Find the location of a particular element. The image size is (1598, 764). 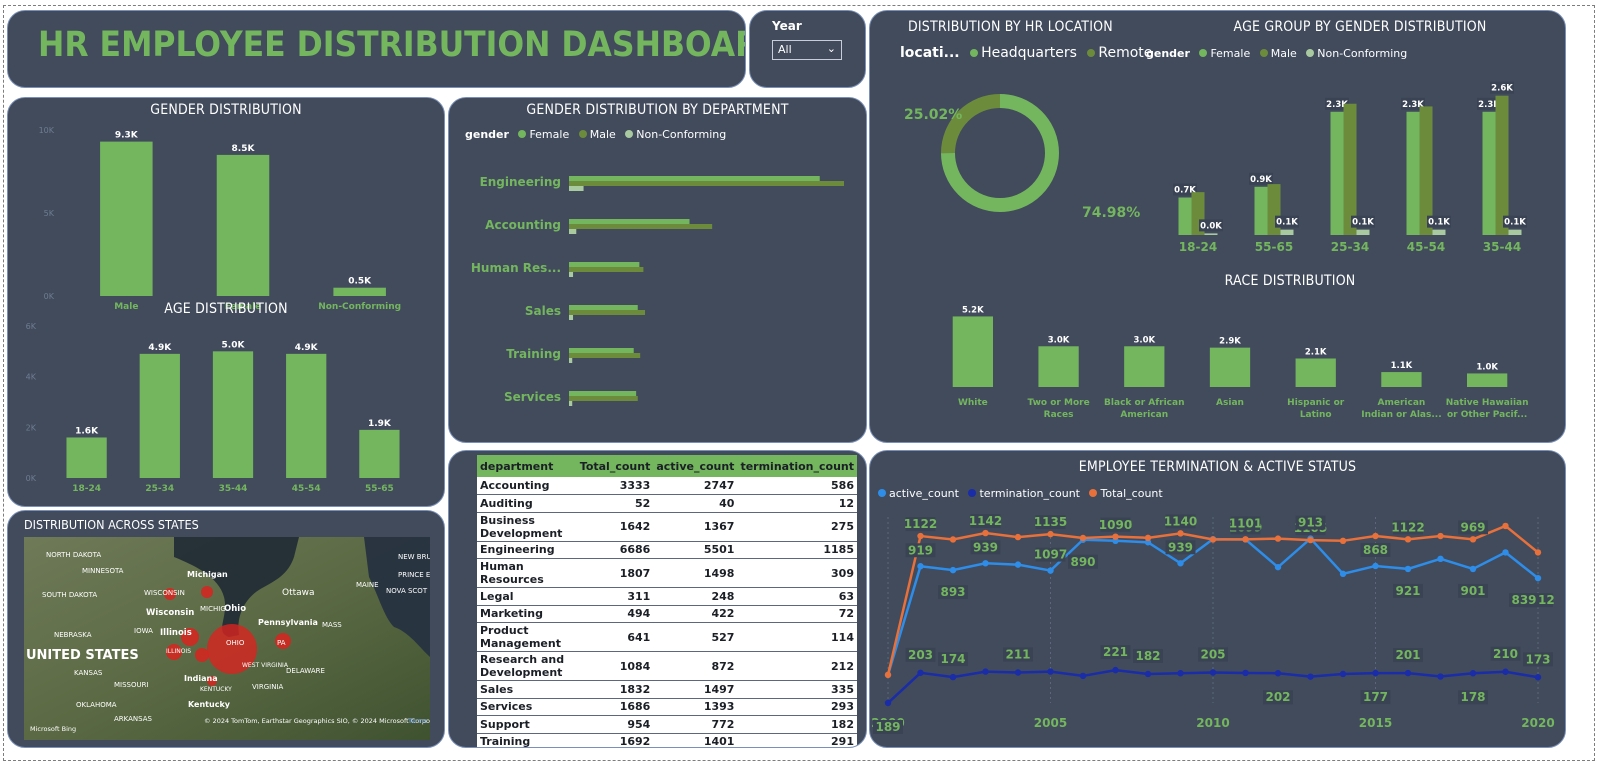

table-row: Support 954 772 182 is located at coordinates (667, 724).